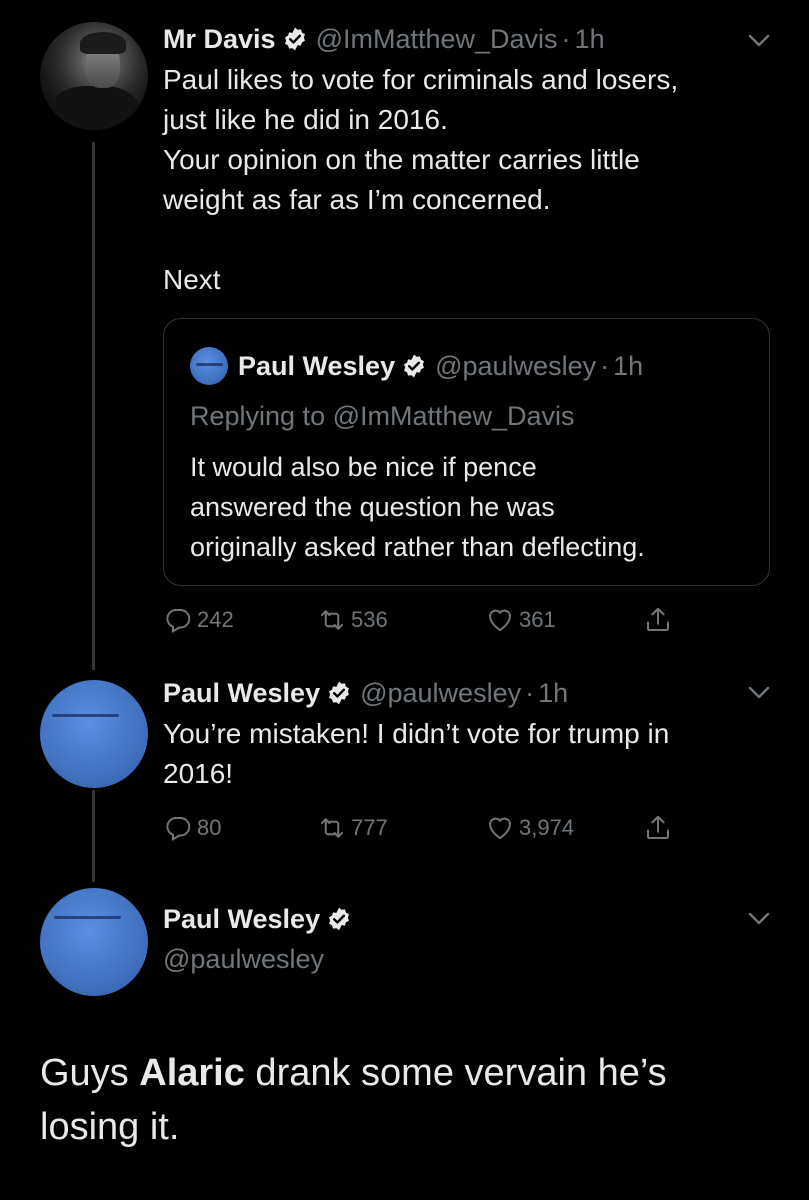 This screenshot has height=1200, width=809. I want to click on tweet-paul-wesley-main: Paul Wesley @paulwesley, so click(466, 939).